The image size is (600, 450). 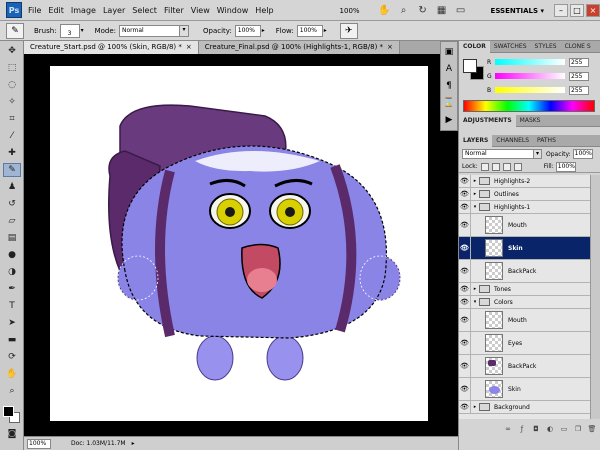 I want to click on tab-color: COLOR, so click(x=474, y=46).